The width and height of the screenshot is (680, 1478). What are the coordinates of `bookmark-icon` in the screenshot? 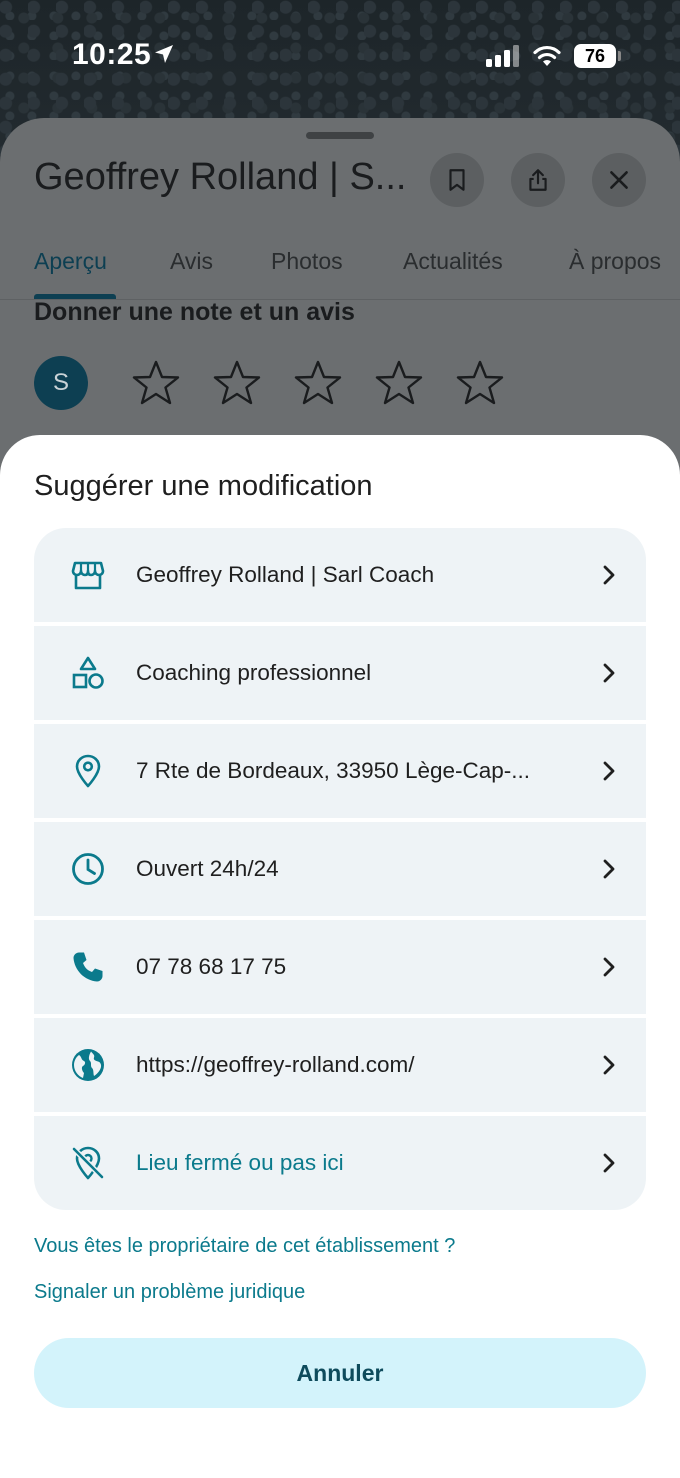 It's located at (457, 180).